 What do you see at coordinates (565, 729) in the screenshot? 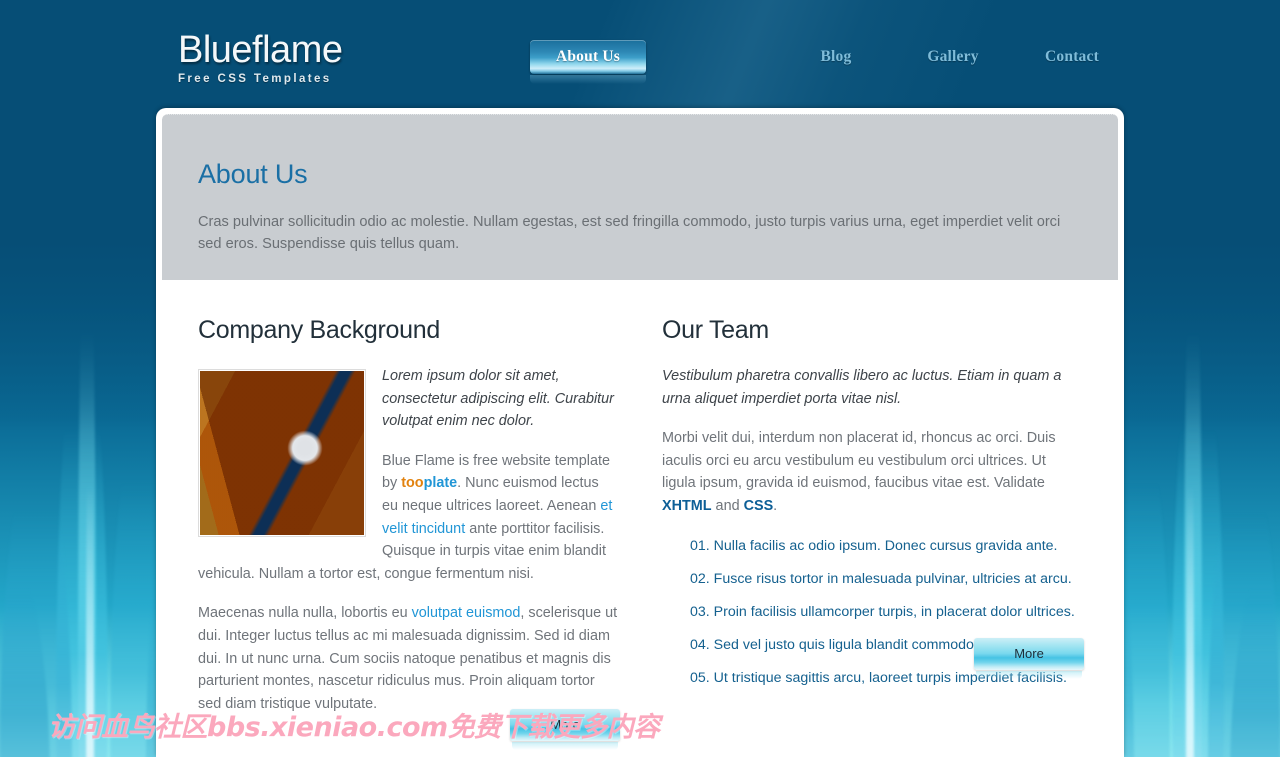
I see `more-button-company-background: More` at bounding box center [565, 729].